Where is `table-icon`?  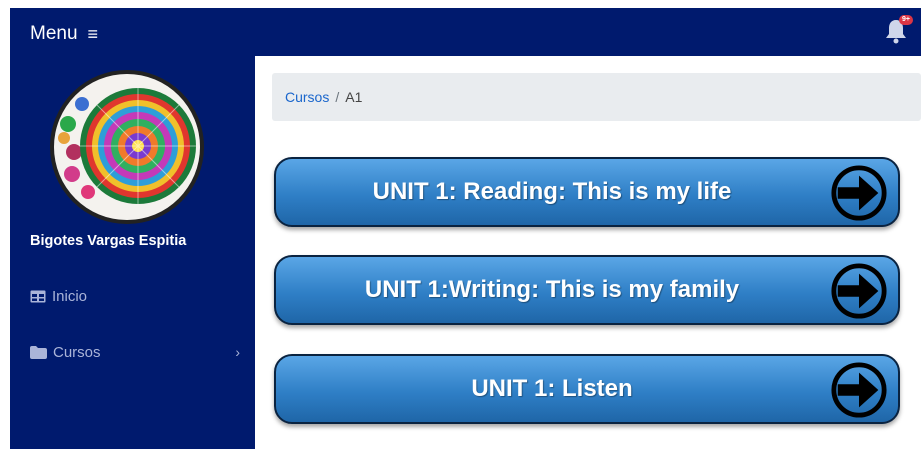
table-icon is located at coordinates (38, 296).